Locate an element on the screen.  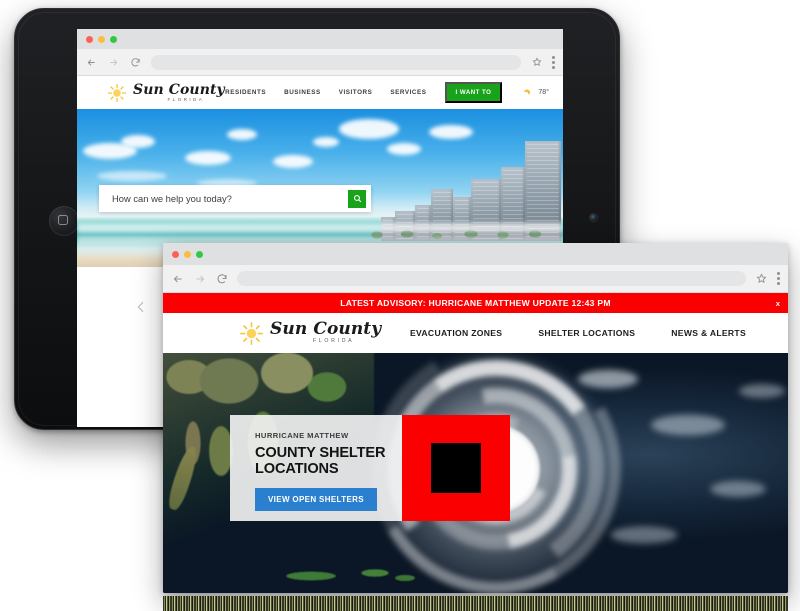
nav-item-business: BUSINESS is located at coordinates (302, 92).